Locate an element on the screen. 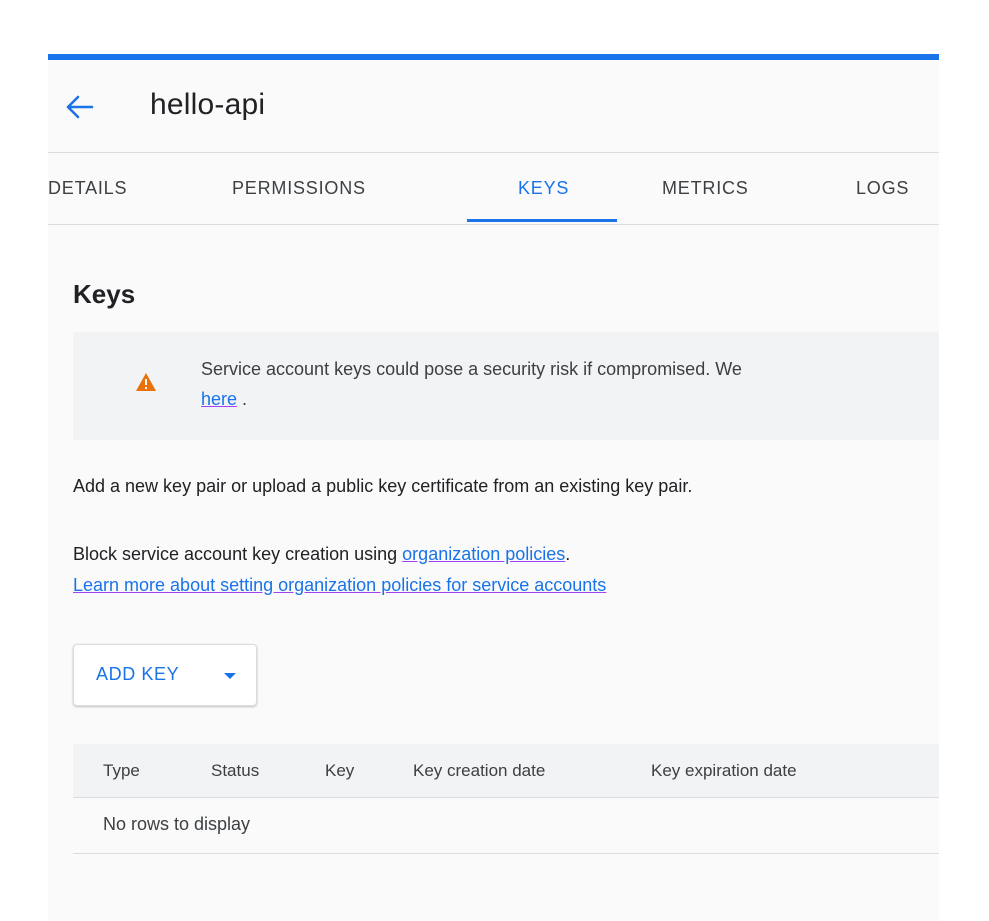  tab-permissions: PERMISSIONS is located at coordinates (299, 189).